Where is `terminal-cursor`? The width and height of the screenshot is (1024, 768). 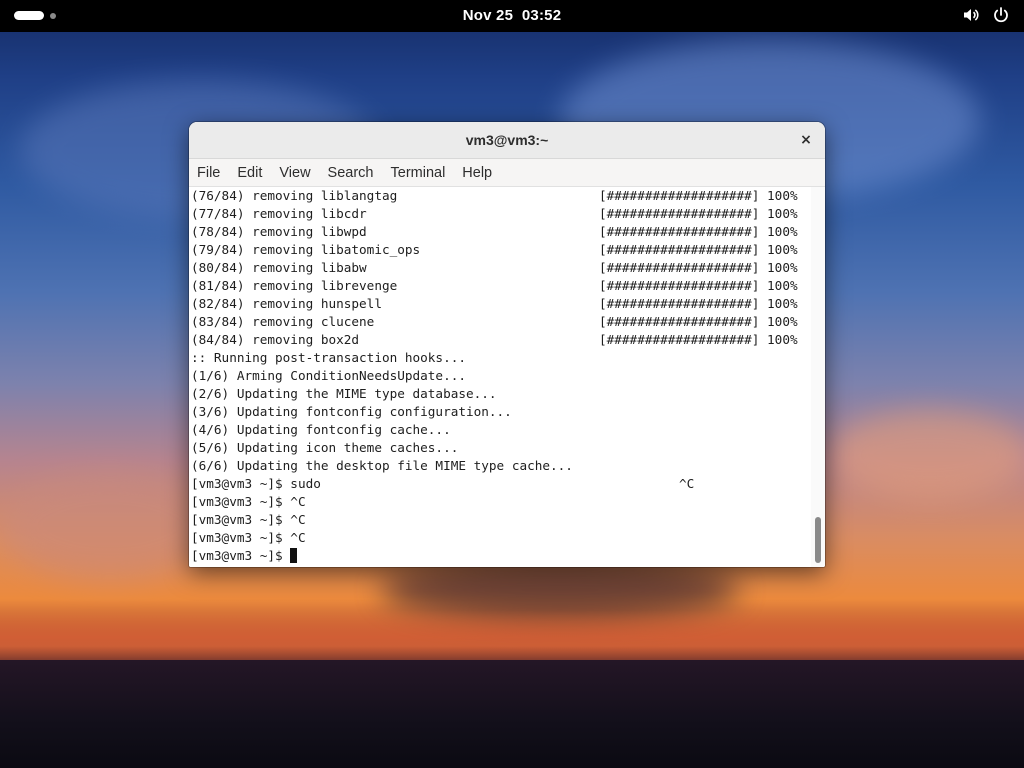
terminal-cursor is located at coordinates (294, 555).